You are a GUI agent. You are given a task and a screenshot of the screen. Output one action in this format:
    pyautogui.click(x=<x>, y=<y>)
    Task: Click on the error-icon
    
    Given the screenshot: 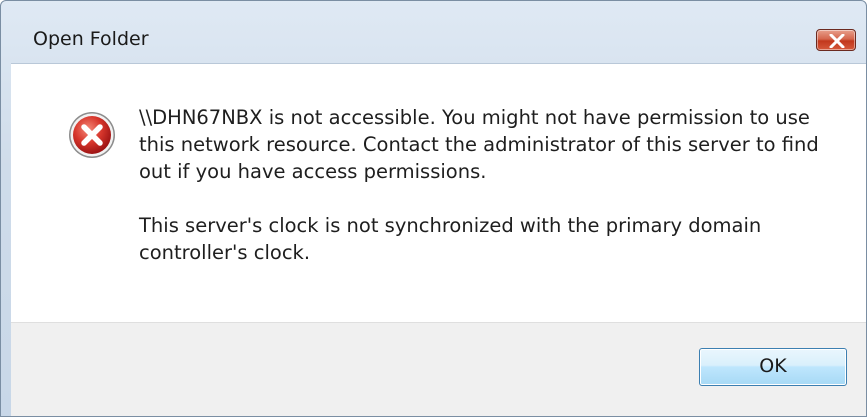 What is the action you would take?
    pyautogui.click(x=92, y=135)
    